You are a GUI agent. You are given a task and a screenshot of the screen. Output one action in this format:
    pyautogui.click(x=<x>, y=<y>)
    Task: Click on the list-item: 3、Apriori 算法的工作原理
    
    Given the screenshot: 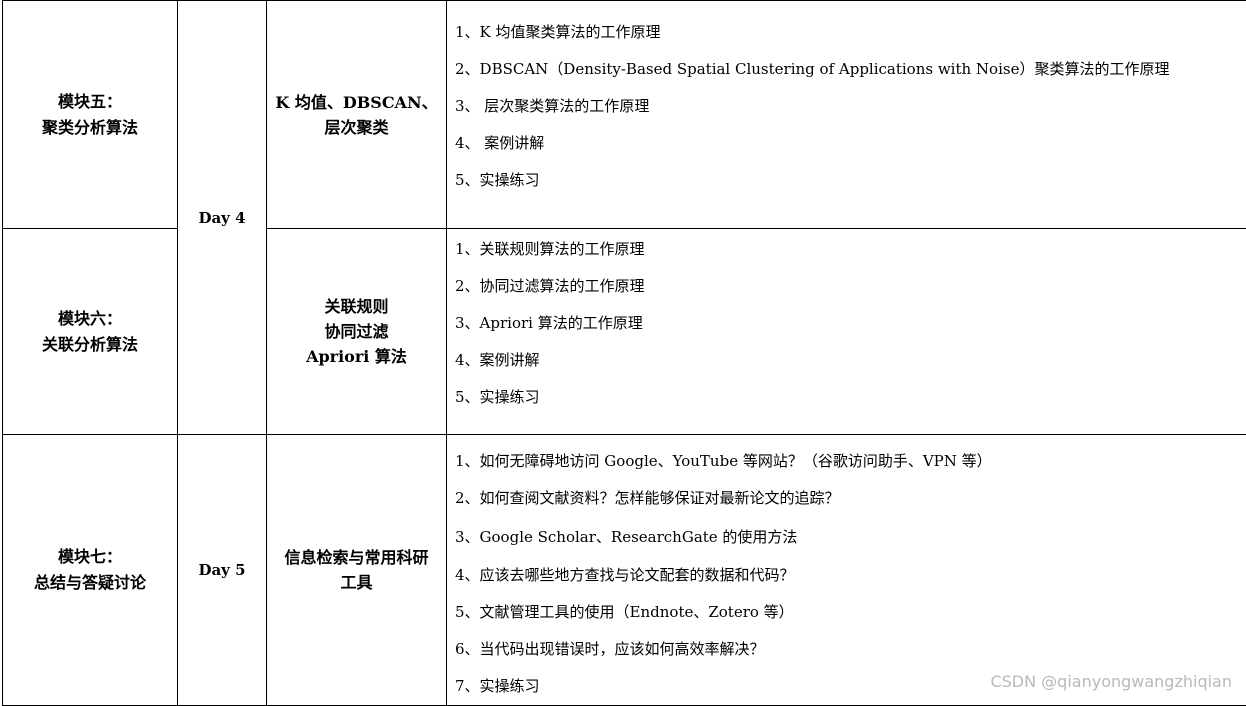 What is the action you would take?
    pyautogui.click(x=850, y=323)
    